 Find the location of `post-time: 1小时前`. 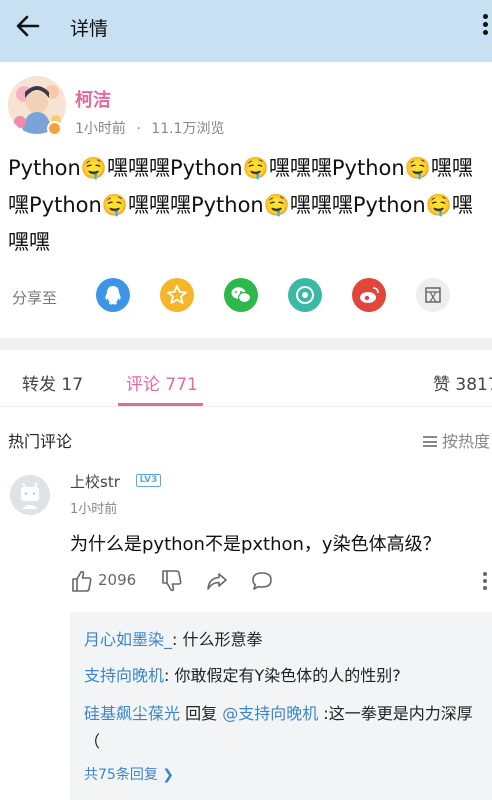

post-time: 1小时前 is located at coordinates (100, 129).